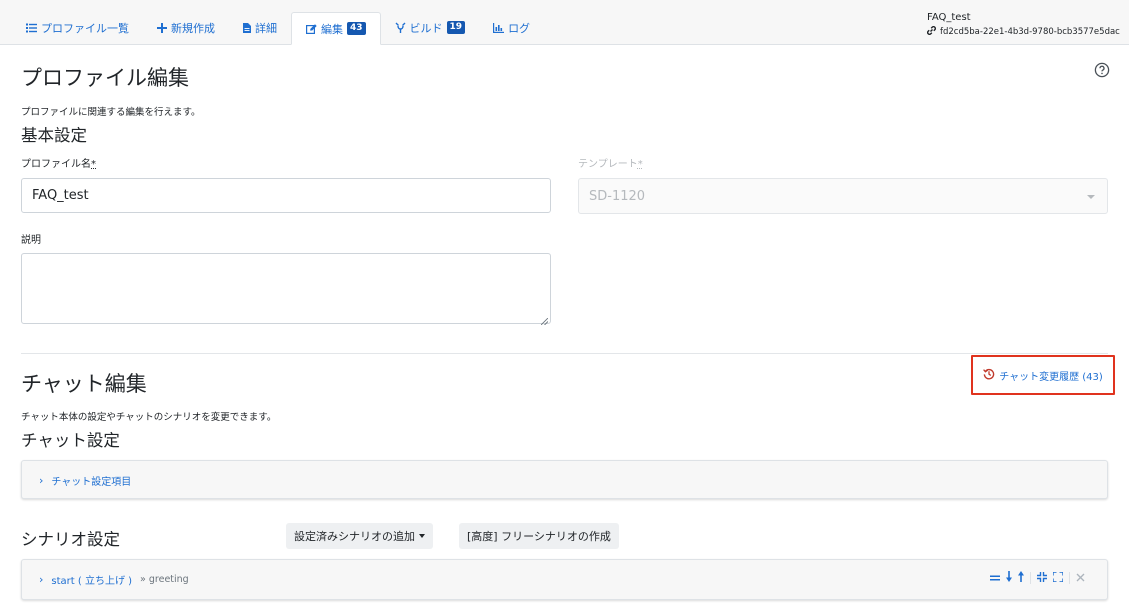 This screenshot has width=1129, height=606. I want to click on tab-label: プロファイル一覧, so click(85, 28).